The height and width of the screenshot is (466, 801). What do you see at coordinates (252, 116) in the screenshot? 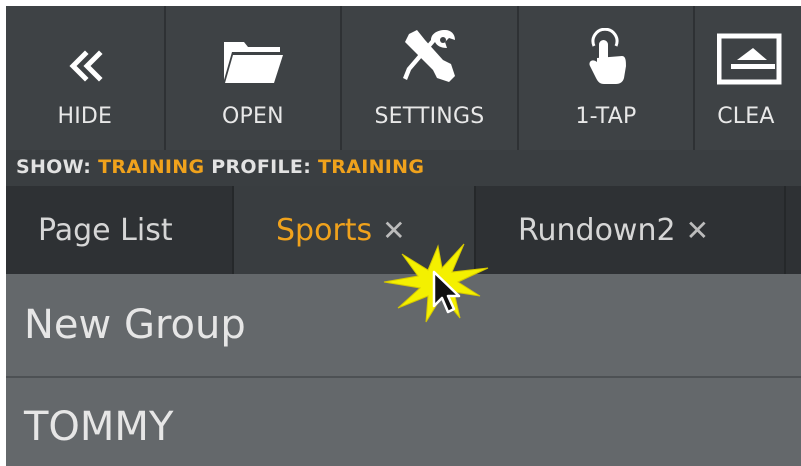
I see `open-label: OPEN` at bounding box center [252, 116].